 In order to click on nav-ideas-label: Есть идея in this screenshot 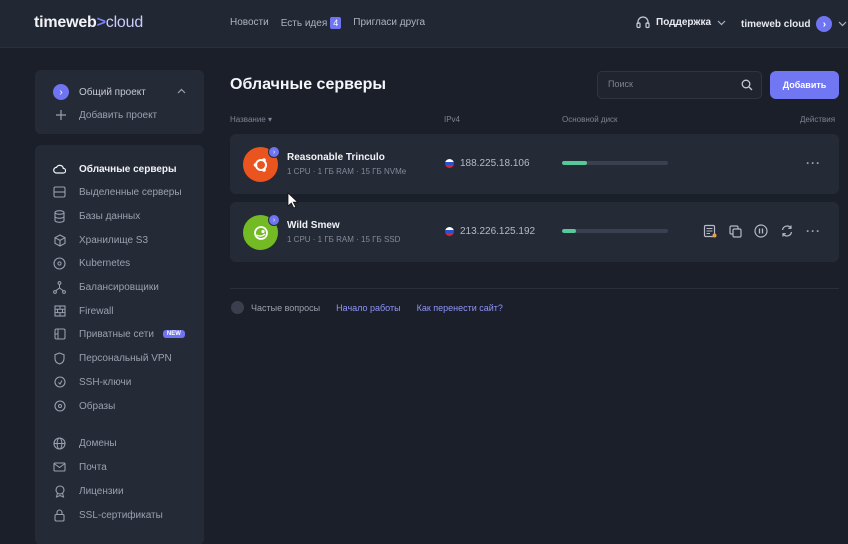, I will do `click(304, 23)`.